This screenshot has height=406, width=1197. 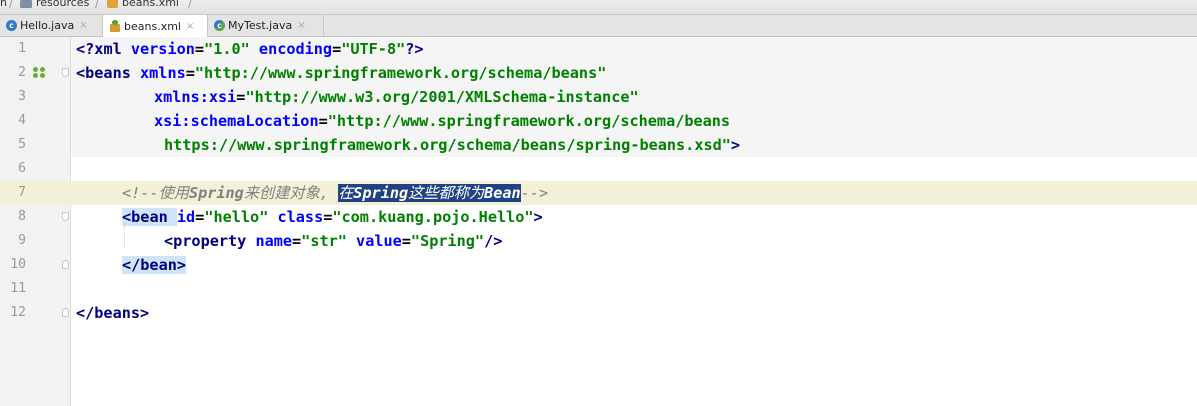 What do you see at coordinates (236, 217) in the screenshot?
I see `token: "hello"` at bounding box center [236, 217].